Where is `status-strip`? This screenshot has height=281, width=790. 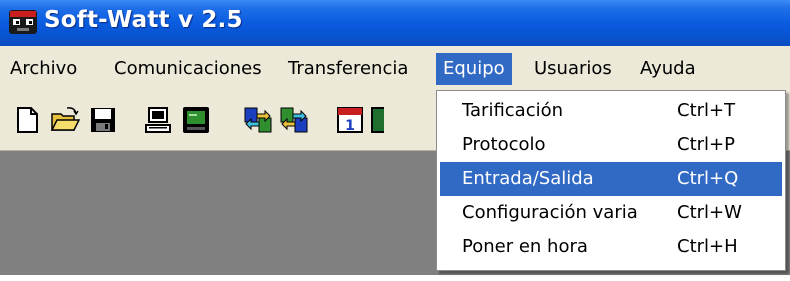 status-strip is located at coordinates (395, 278).